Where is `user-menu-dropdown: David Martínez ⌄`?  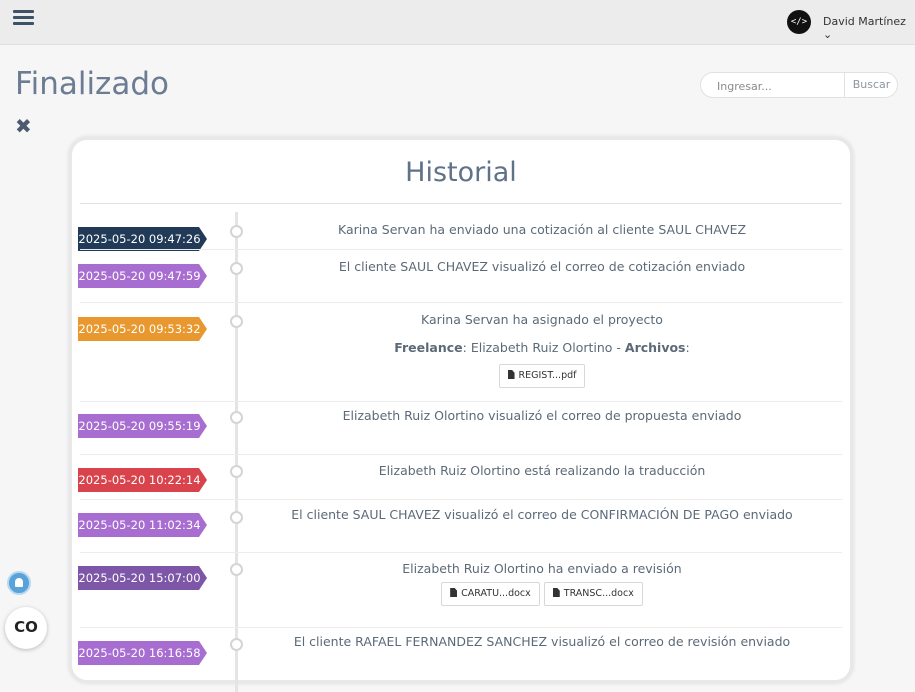 user-menu-dropdown: David Martínez ⌄ is located at coordinates (869, 28).